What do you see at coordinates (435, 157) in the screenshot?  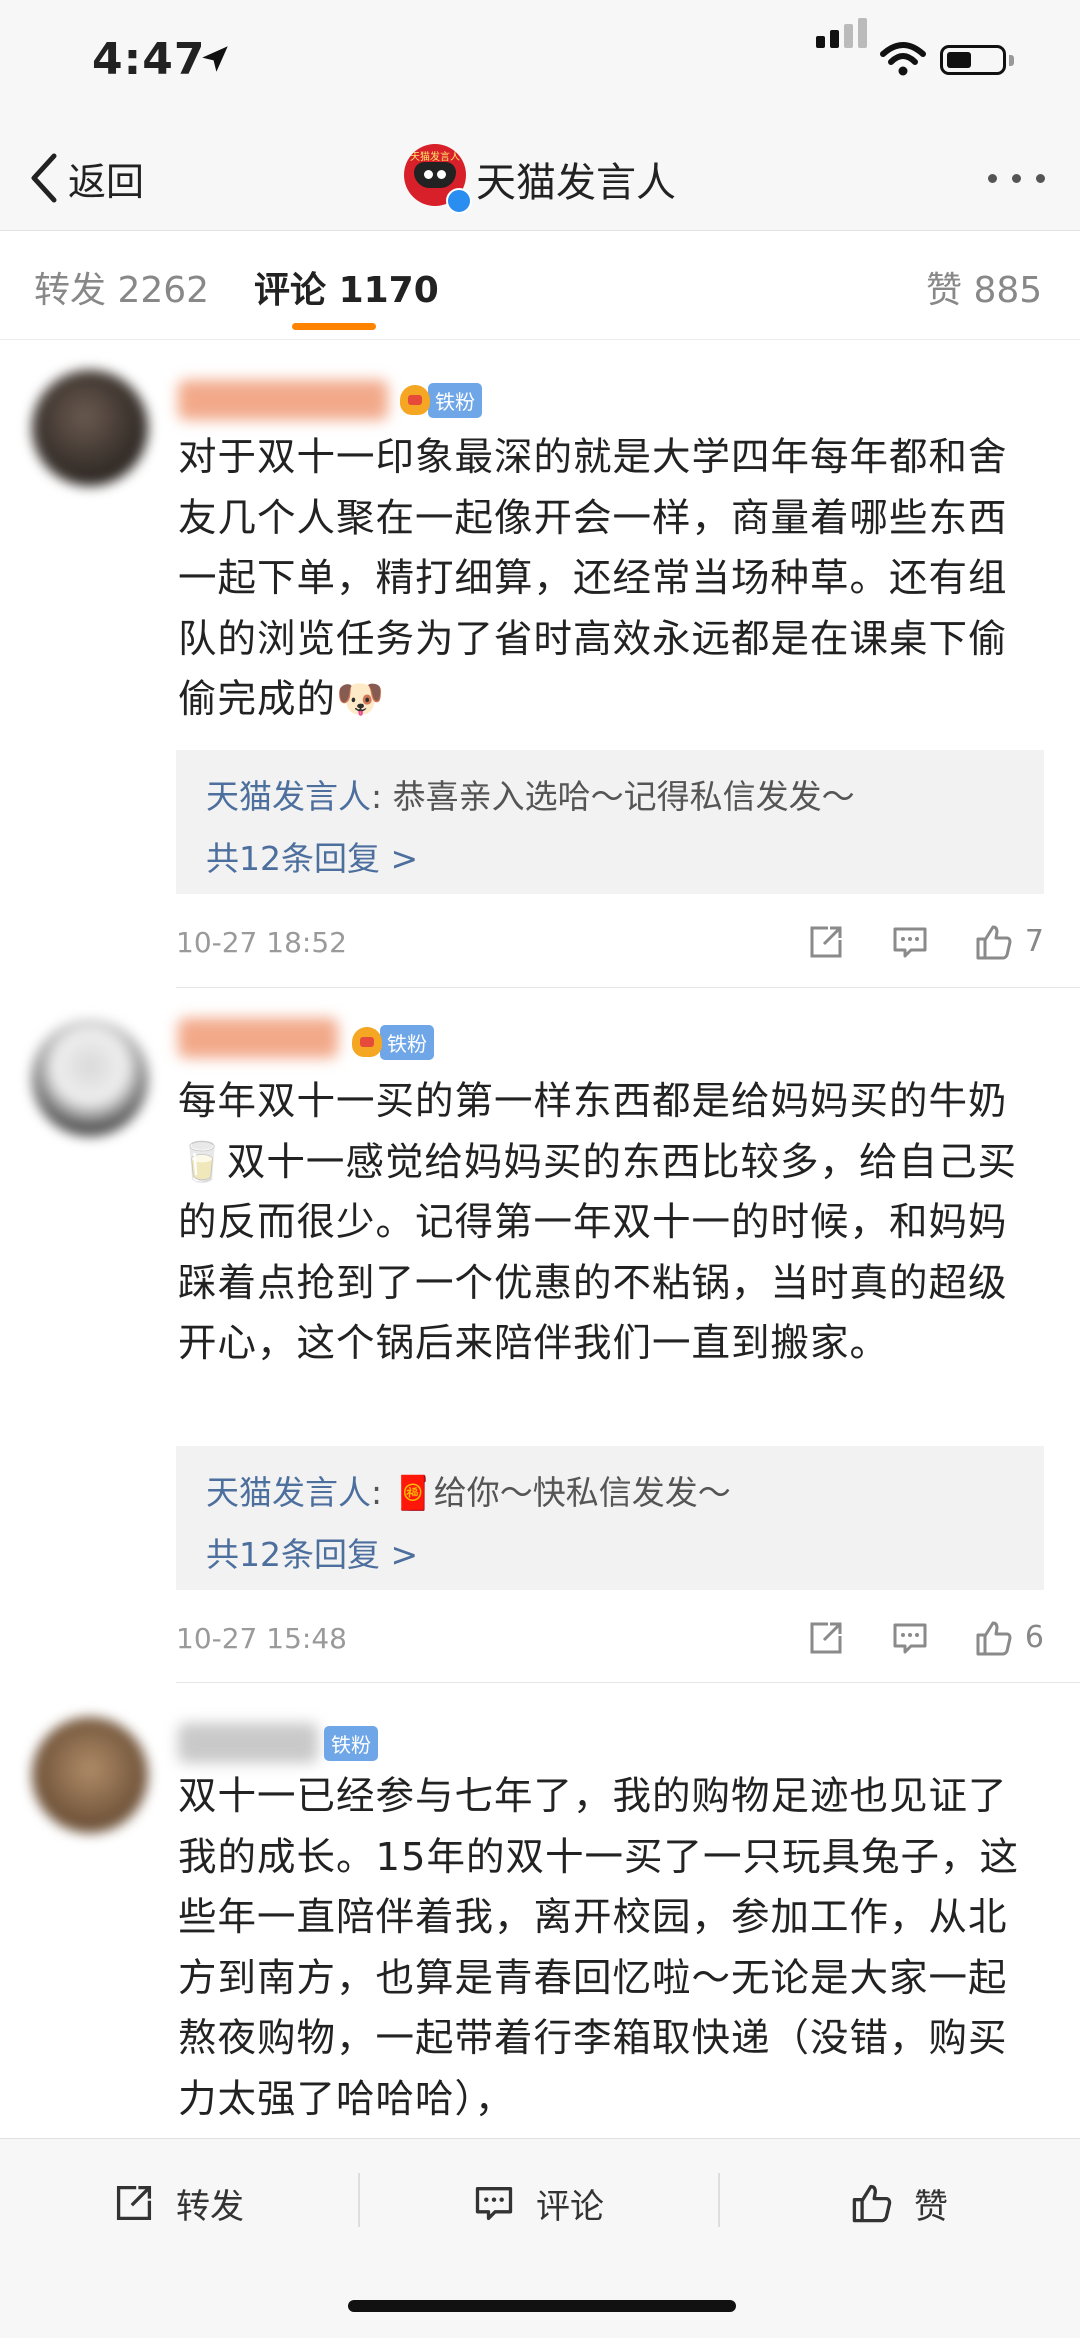 I see `avatar-text: 天猫发言人` at bounding box center [435, 157].